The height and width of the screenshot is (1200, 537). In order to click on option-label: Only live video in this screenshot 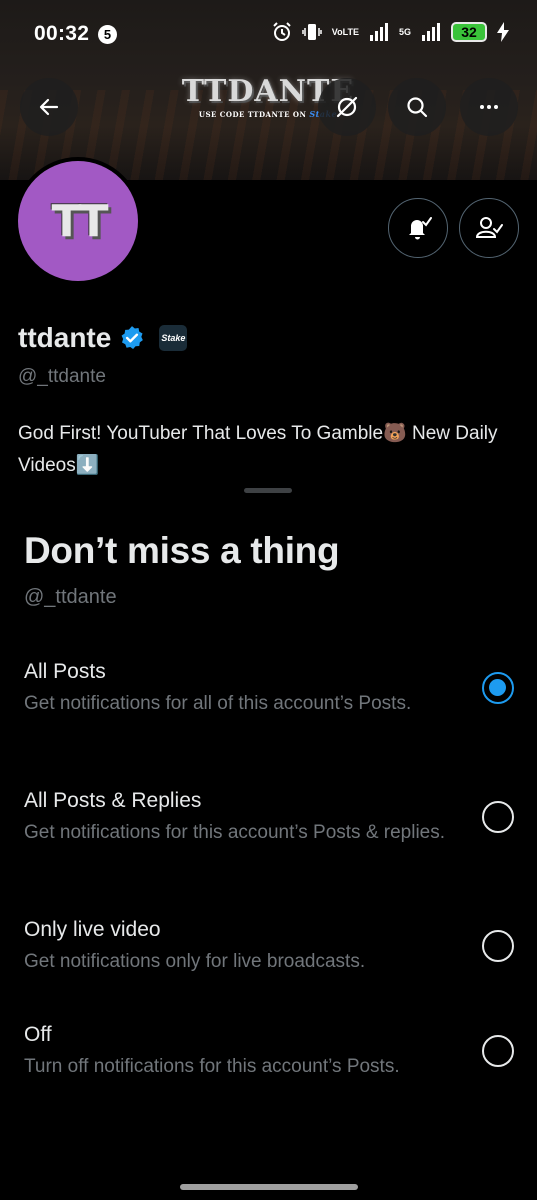, I will do `click(92, 929)`.